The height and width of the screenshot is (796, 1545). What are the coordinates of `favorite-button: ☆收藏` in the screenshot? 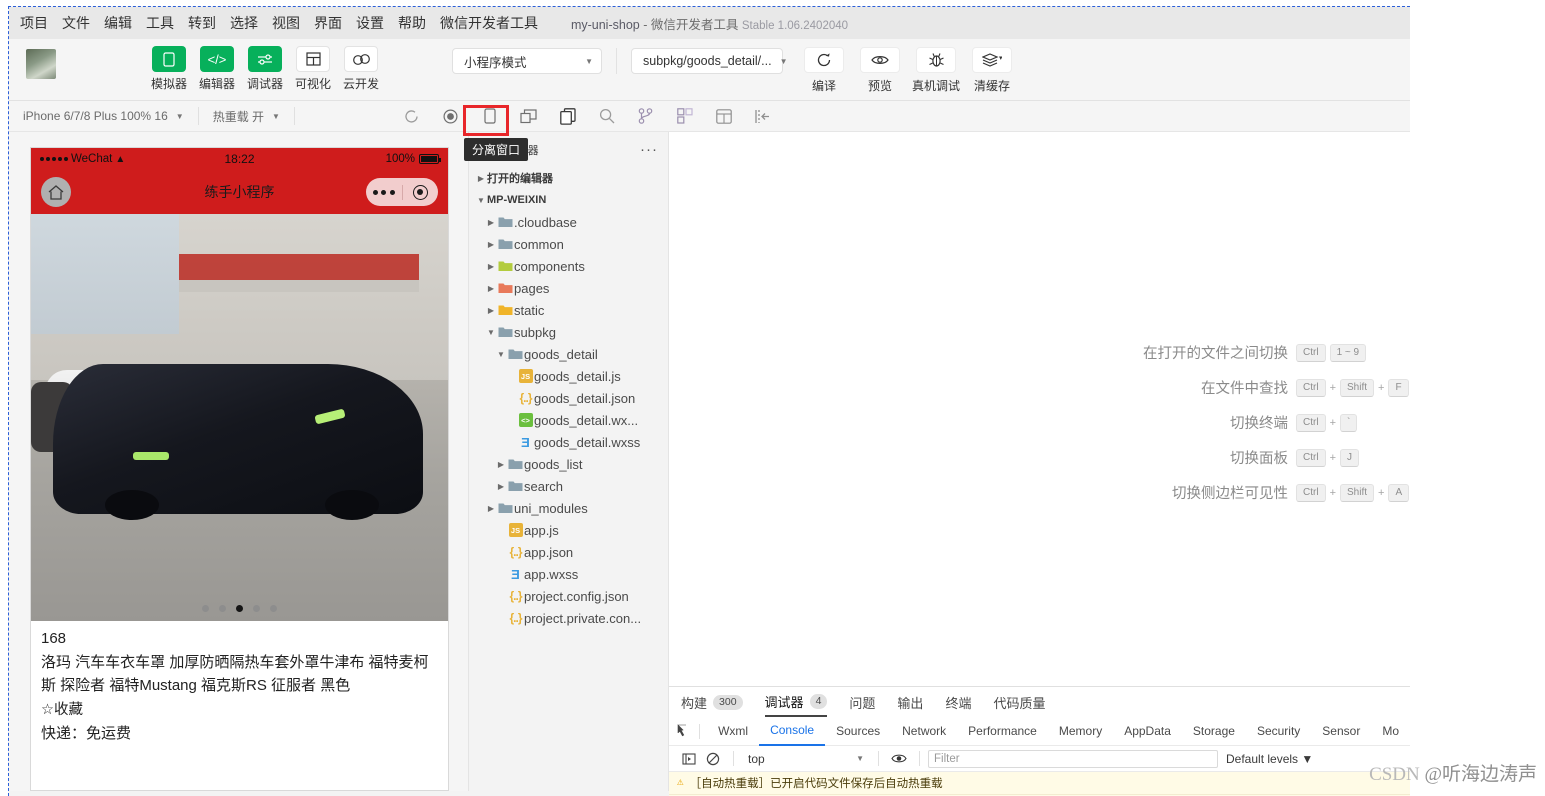 It's located at (239, 710).